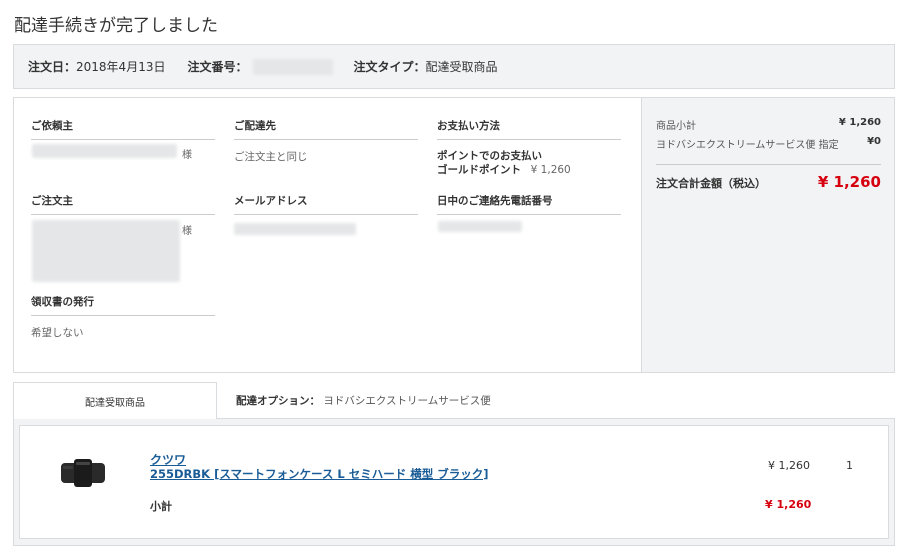 This screenshot has width=907, height=552. What do you see at coordinates (849, 465) in the screenshot?
I see `item-quantity: 1` at bounding box center [849, 465].